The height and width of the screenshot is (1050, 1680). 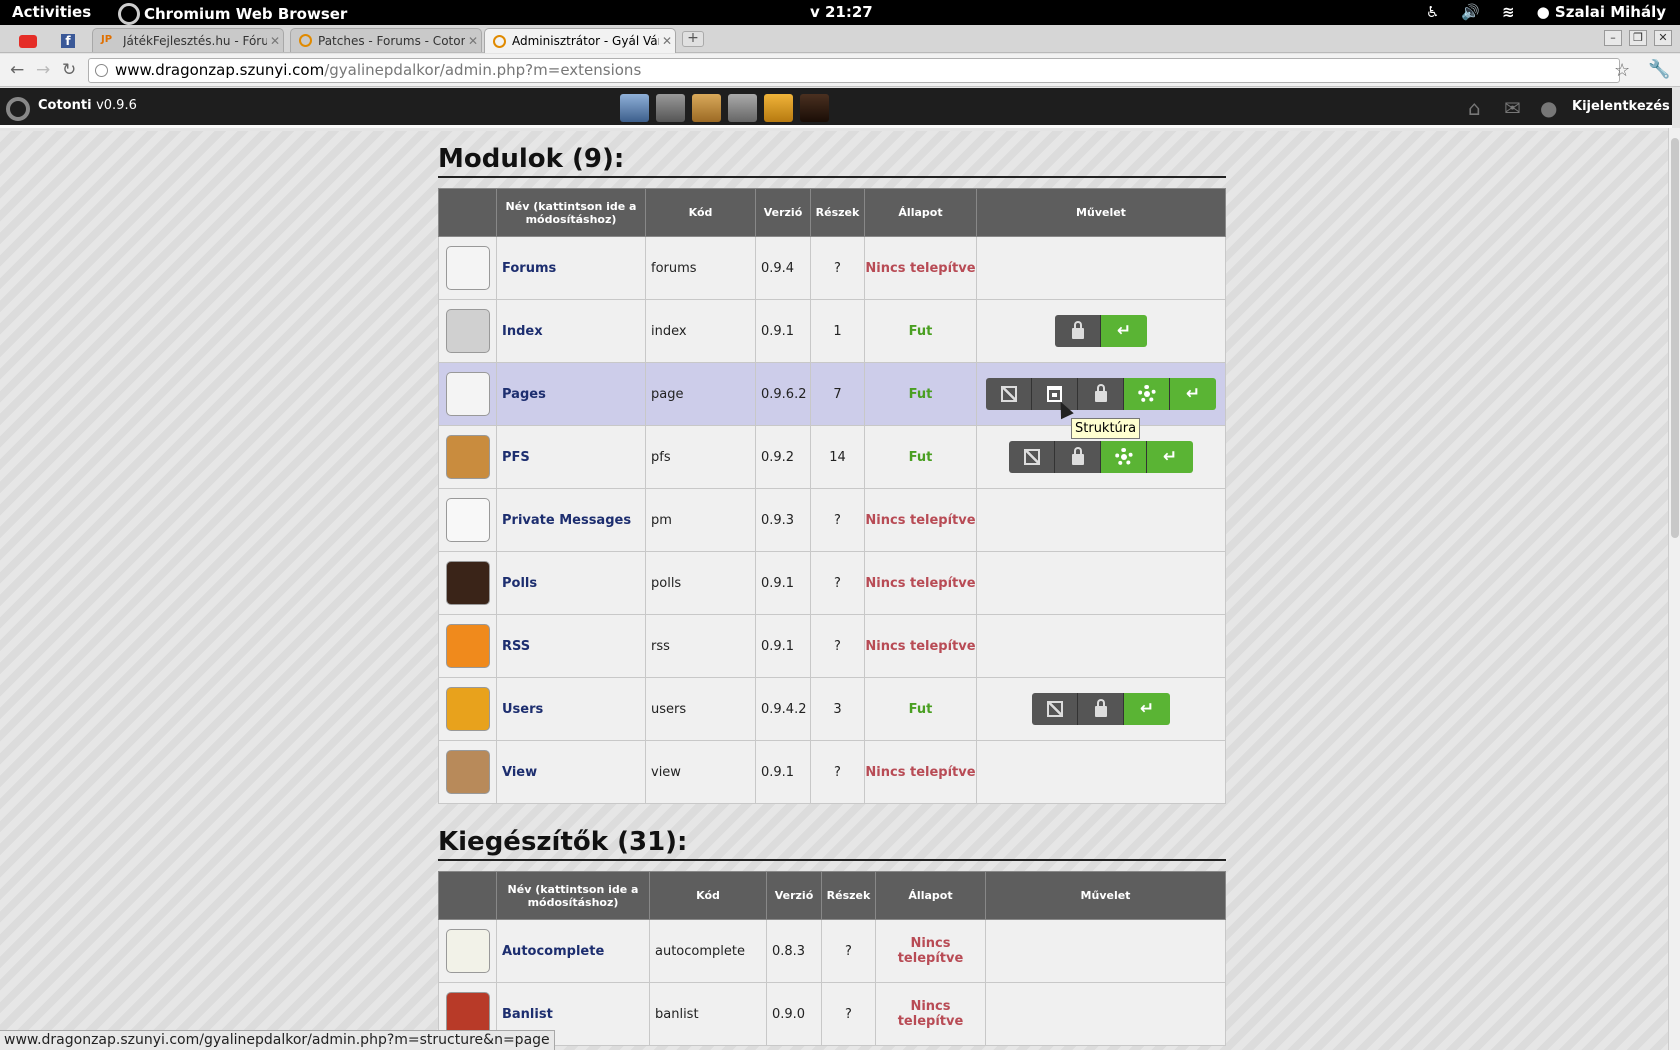 I want to click on extension-name-link: View, so click(x=571, y=772).